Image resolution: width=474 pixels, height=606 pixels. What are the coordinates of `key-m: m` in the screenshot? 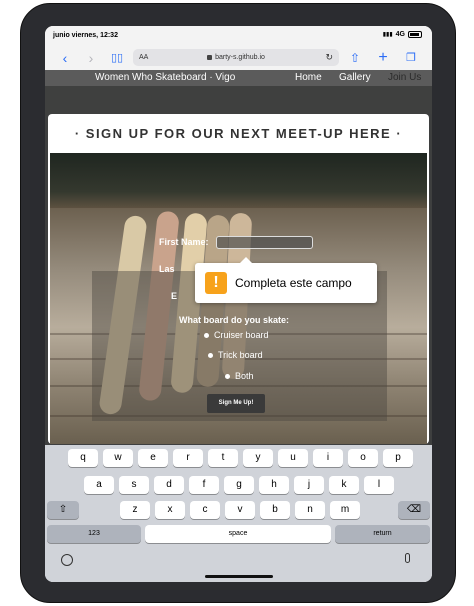 It's located at (345, 510).